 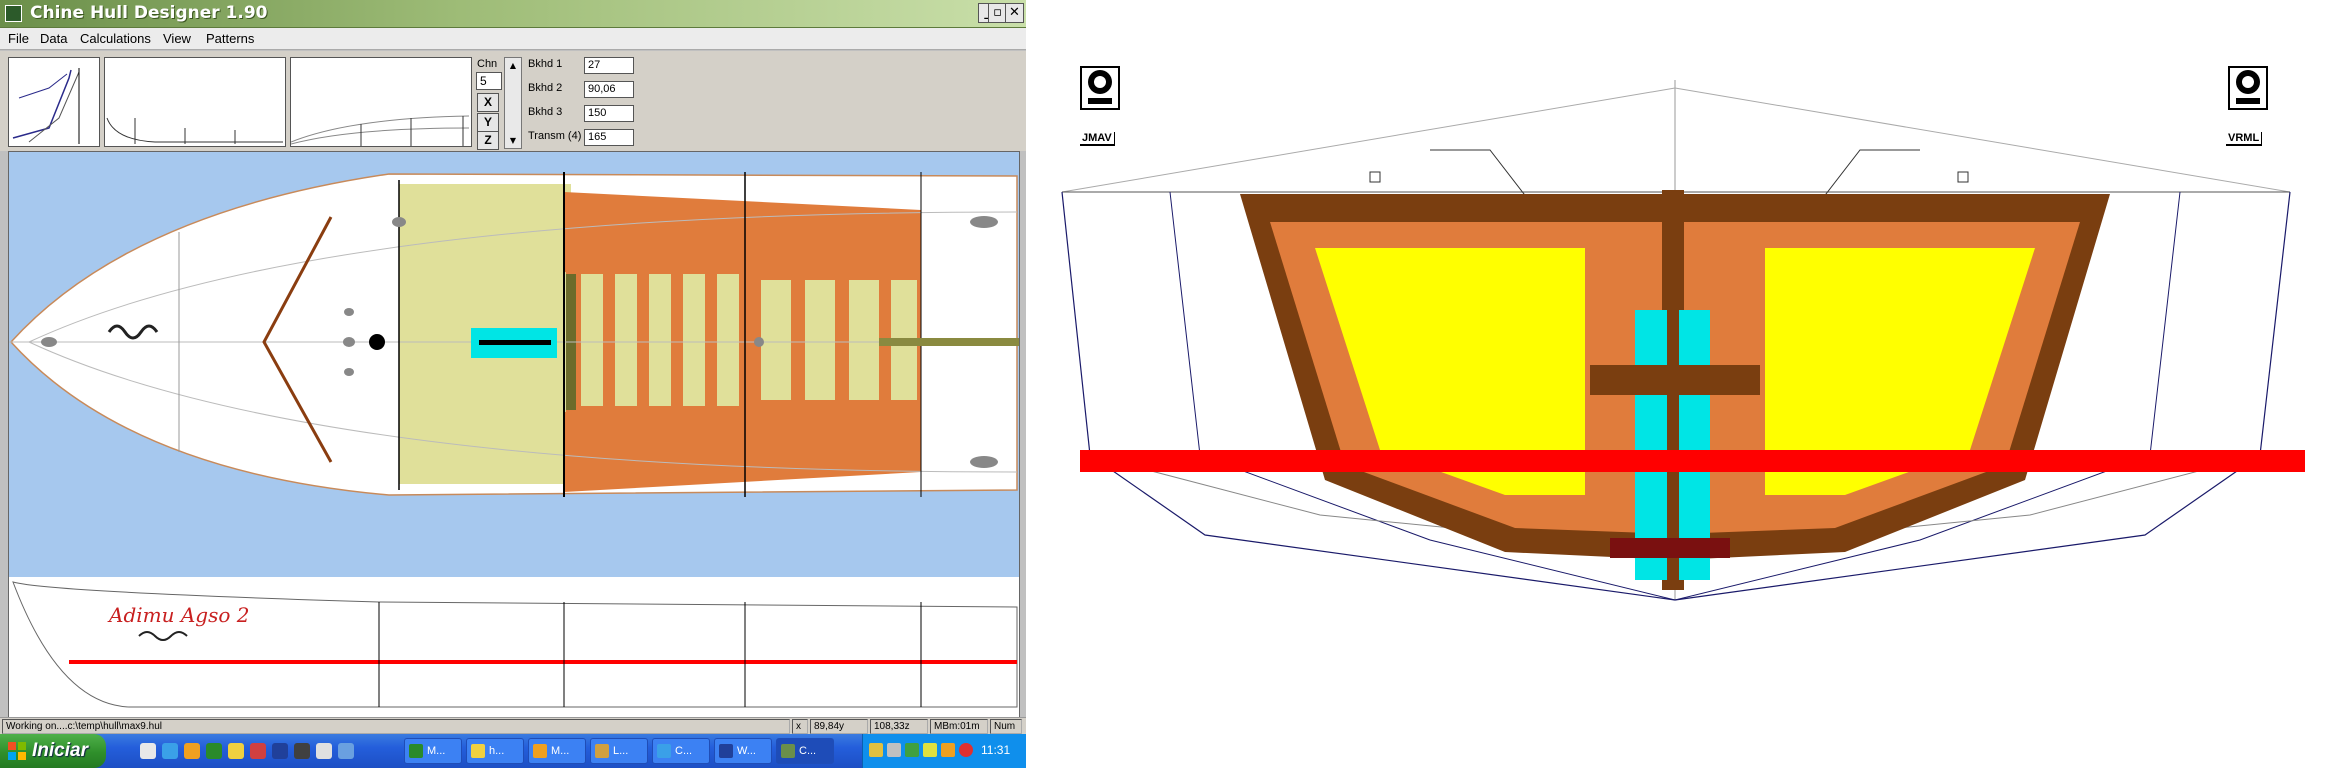 What do you see at coordinates (800, 726) in the screenshot?
I see `status-x-label: x` at bounding box center [800, 726].